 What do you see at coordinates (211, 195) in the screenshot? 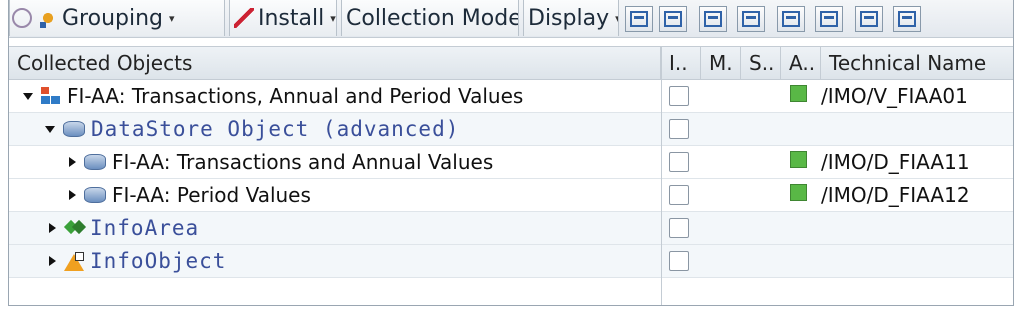
I see `row-label: FI-AA: Period Values` at bounding box center [211, 195].